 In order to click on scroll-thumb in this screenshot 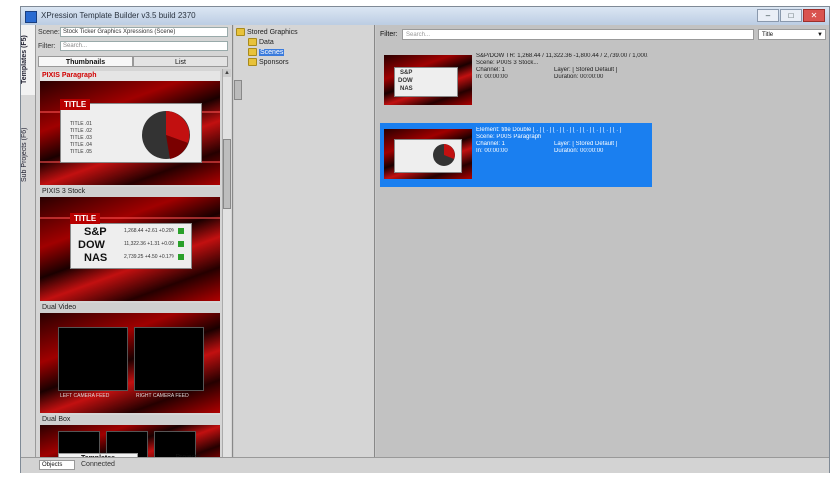, I will do `click(227, 174)`.